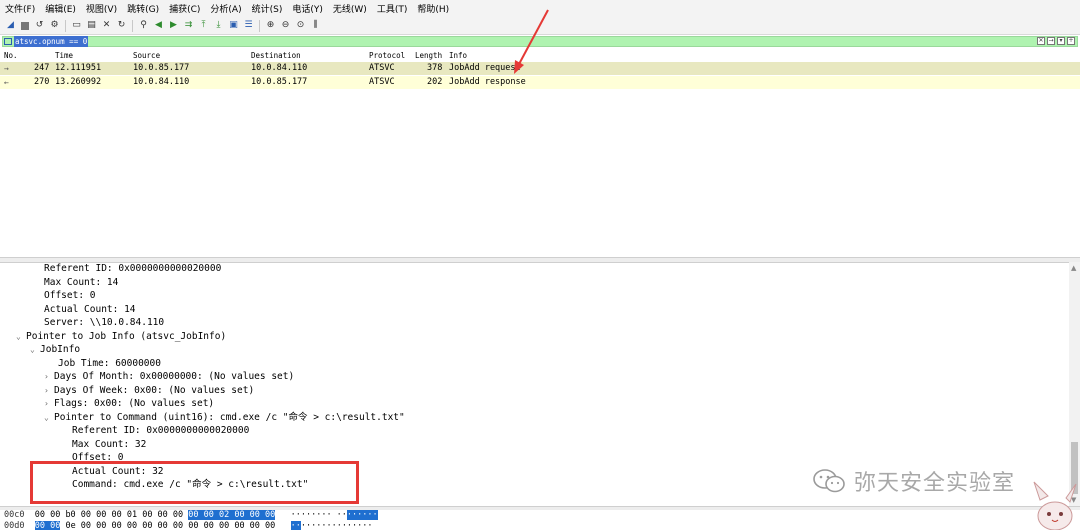  What do you see at coordinates (428, 56) in the screenshot?
I see `col-header-length: Length` at bounding box center [428, 56].